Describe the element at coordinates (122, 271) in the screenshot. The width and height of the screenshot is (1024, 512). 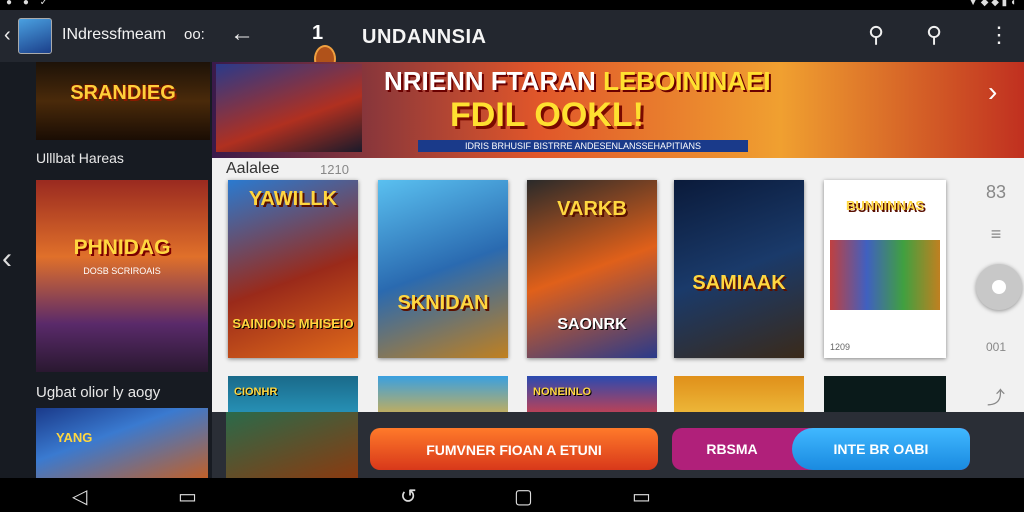
I see `left-poster-subtitle: DOSB SCRIROAIS` at that location.